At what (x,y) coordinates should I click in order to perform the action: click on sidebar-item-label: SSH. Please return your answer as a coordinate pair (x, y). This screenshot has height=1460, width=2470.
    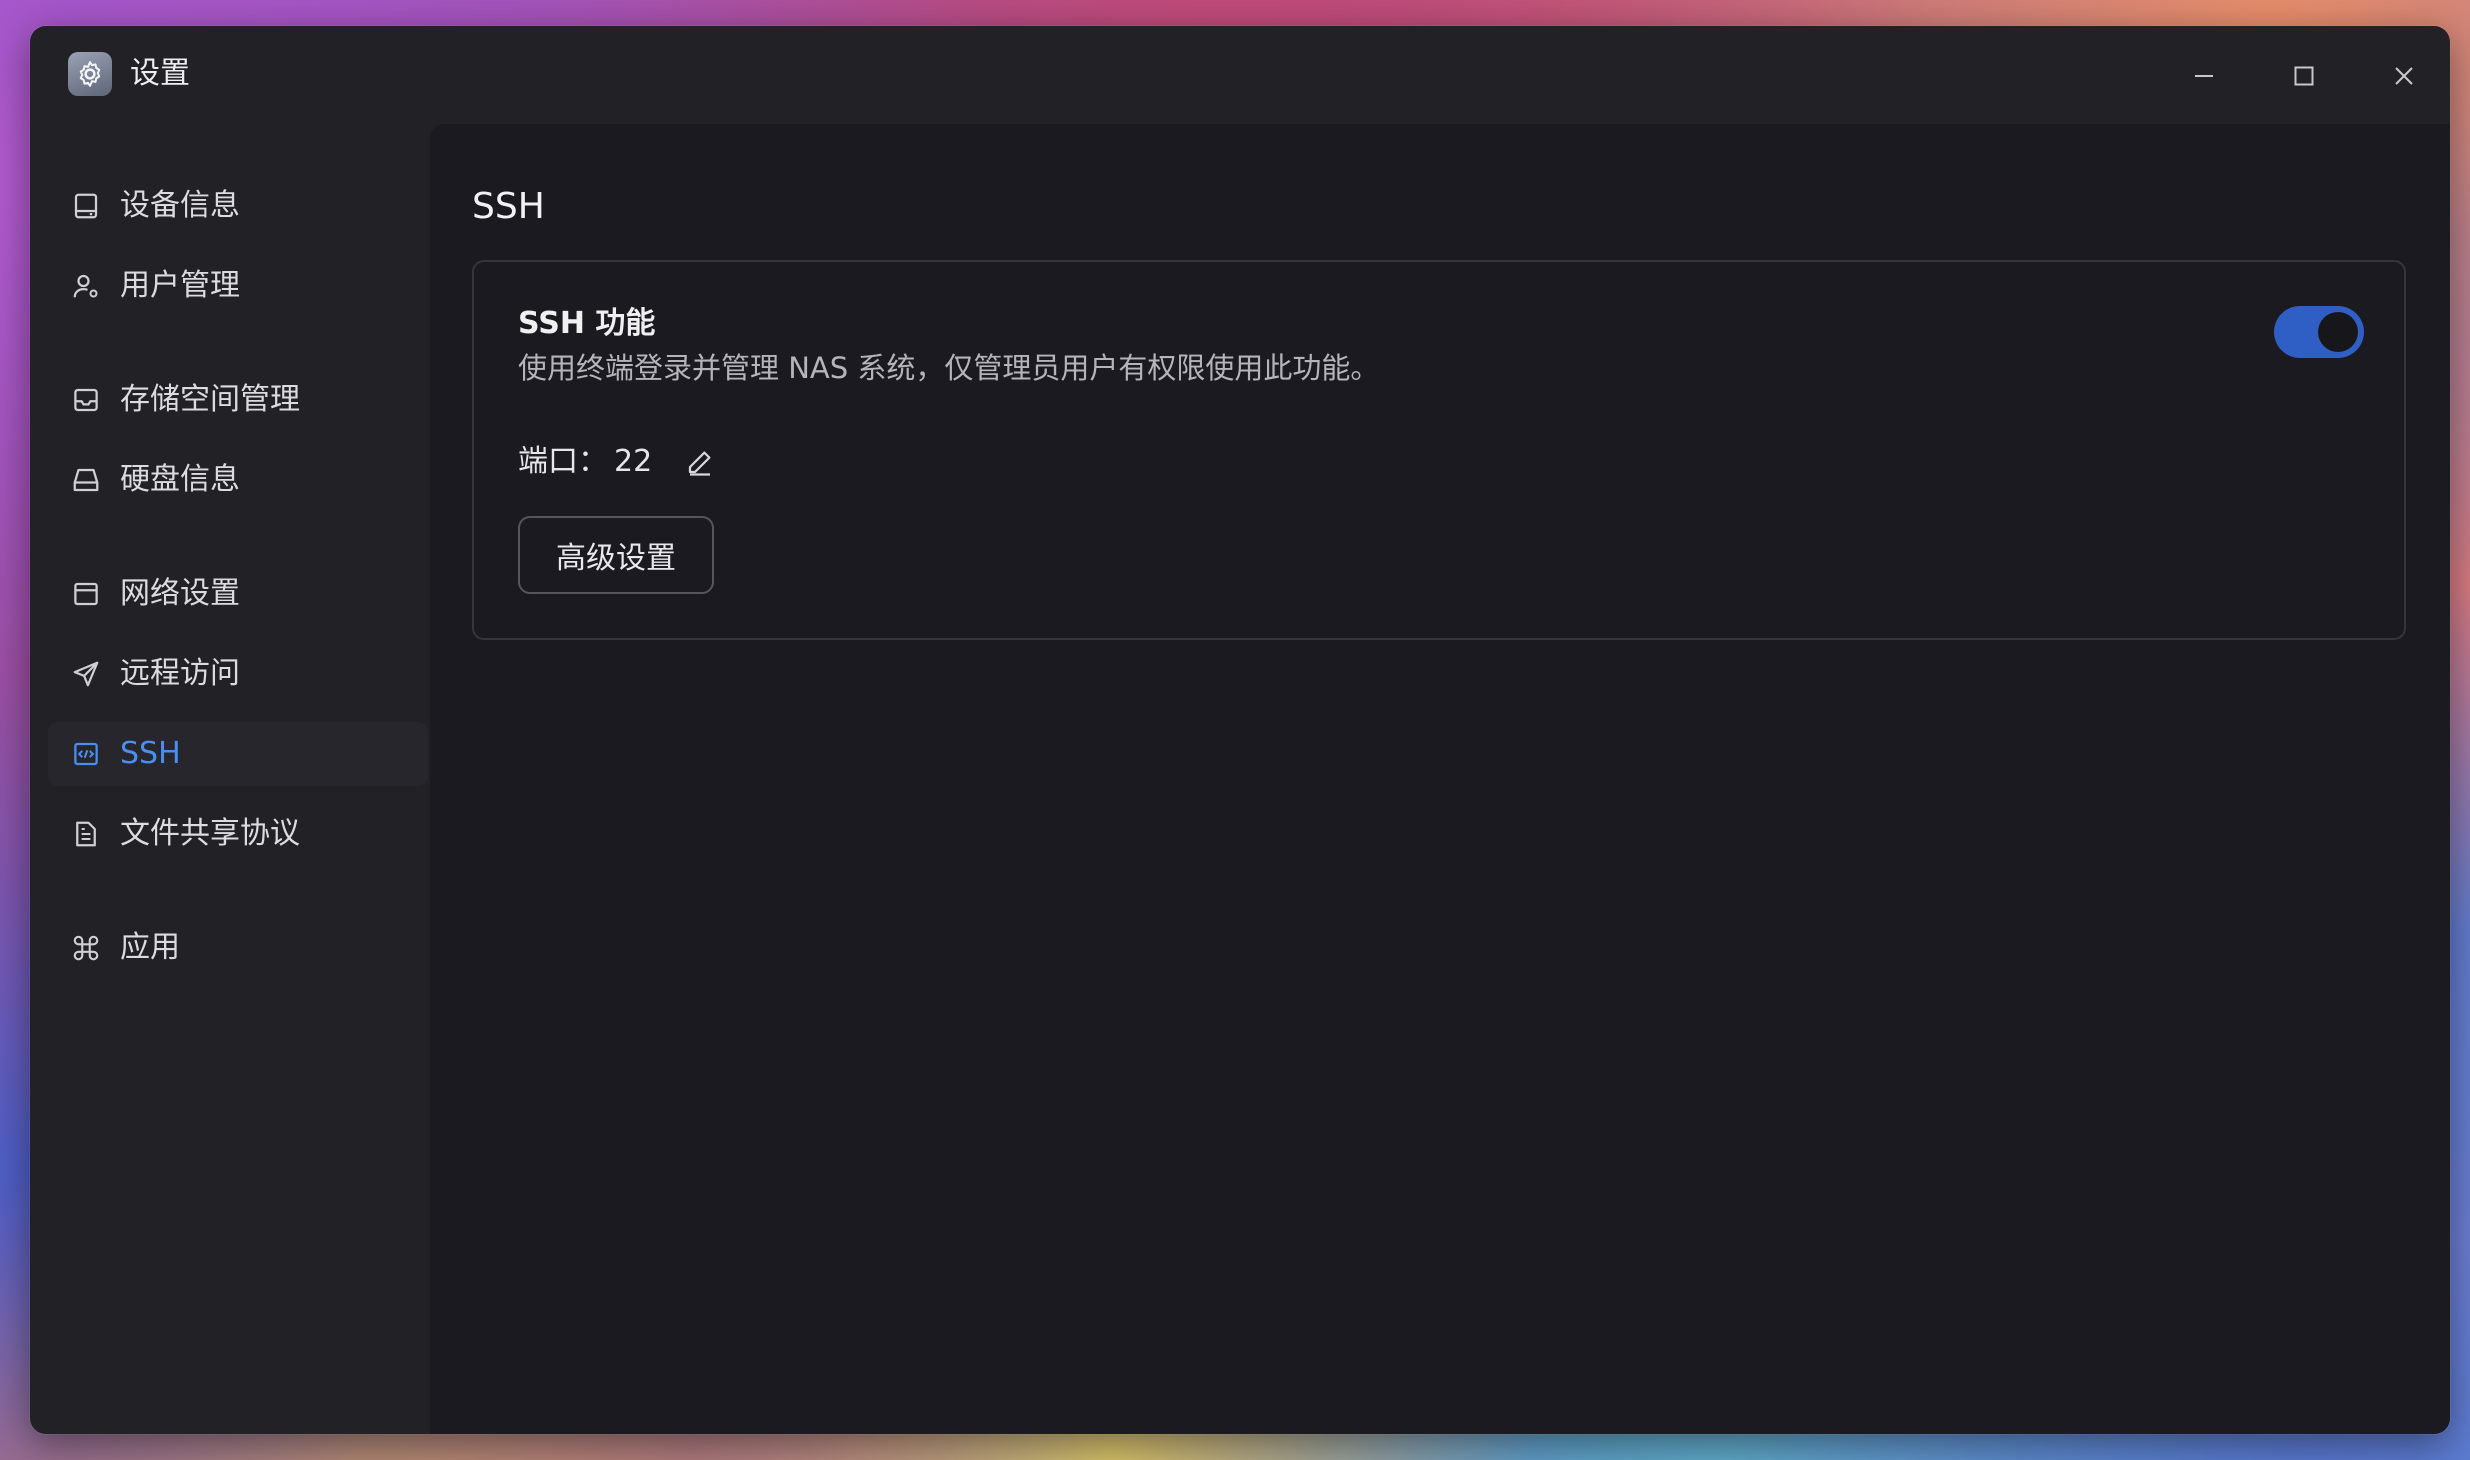
    Looking at the image, I should click on (150, 753).